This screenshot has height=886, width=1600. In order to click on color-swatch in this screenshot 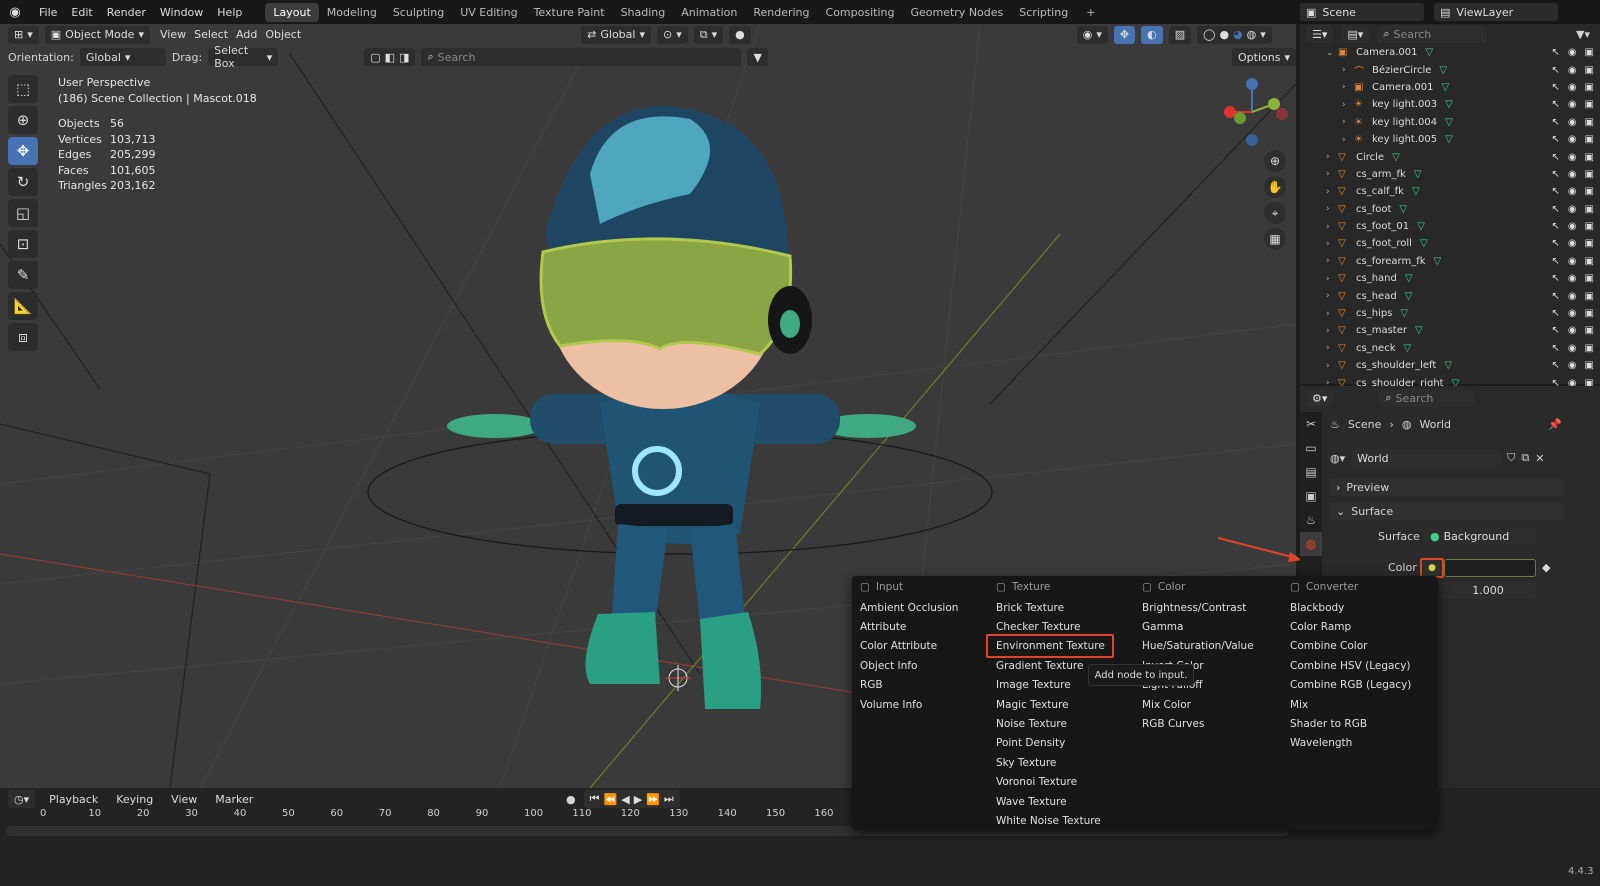, I will do `click(1490, 568)`.